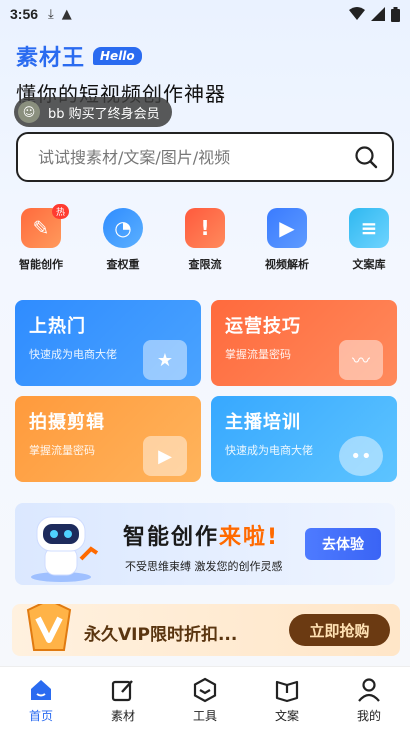  I want to click on search-input, so click(196, 157).